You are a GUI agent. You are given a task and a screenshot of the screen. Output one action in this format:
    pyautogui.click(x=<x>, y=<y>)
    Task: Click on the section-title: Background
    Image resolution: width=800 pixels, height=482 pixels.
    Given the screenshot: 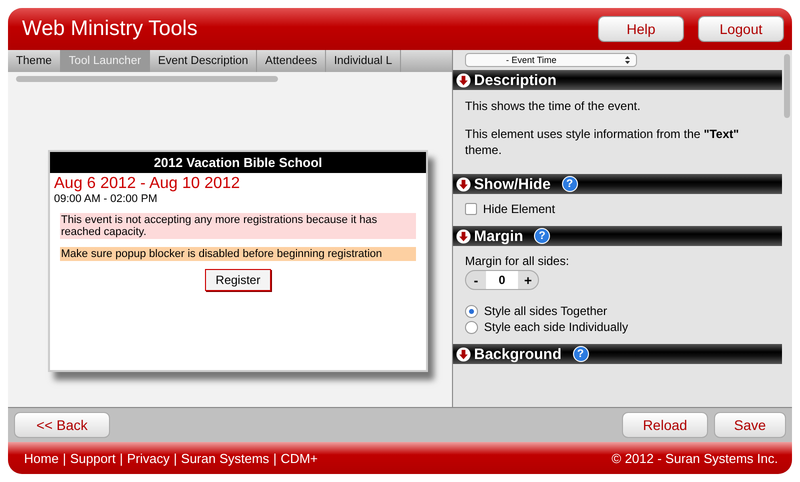 What is the action you would take?
    pyautogui.click(x=518, y=354)
    